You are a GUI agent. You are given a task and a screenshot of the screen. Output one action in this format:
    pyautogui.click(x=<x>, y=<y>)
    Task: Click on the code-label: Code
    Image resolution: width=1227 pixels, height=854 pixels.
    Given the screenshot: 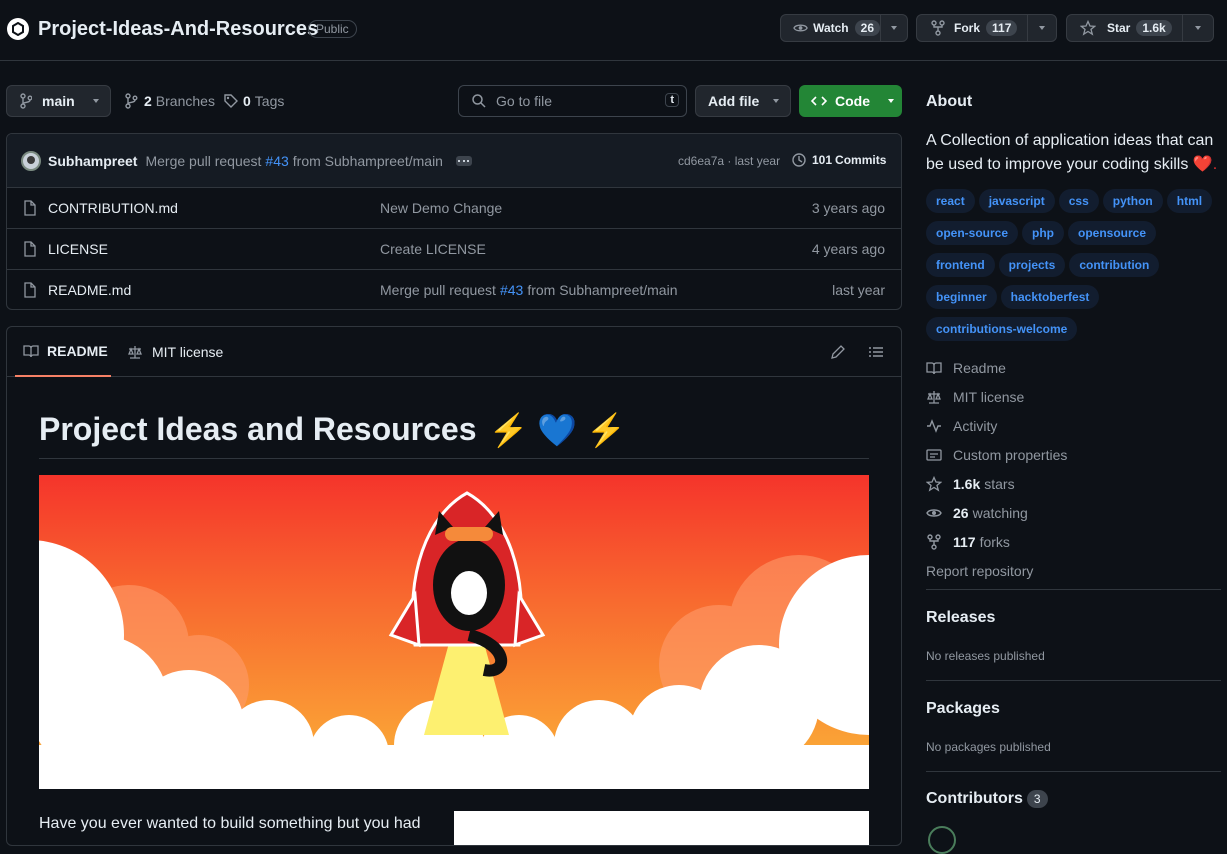 What is the action you would take?
    pyautogui.click(x=852, y=101)
    